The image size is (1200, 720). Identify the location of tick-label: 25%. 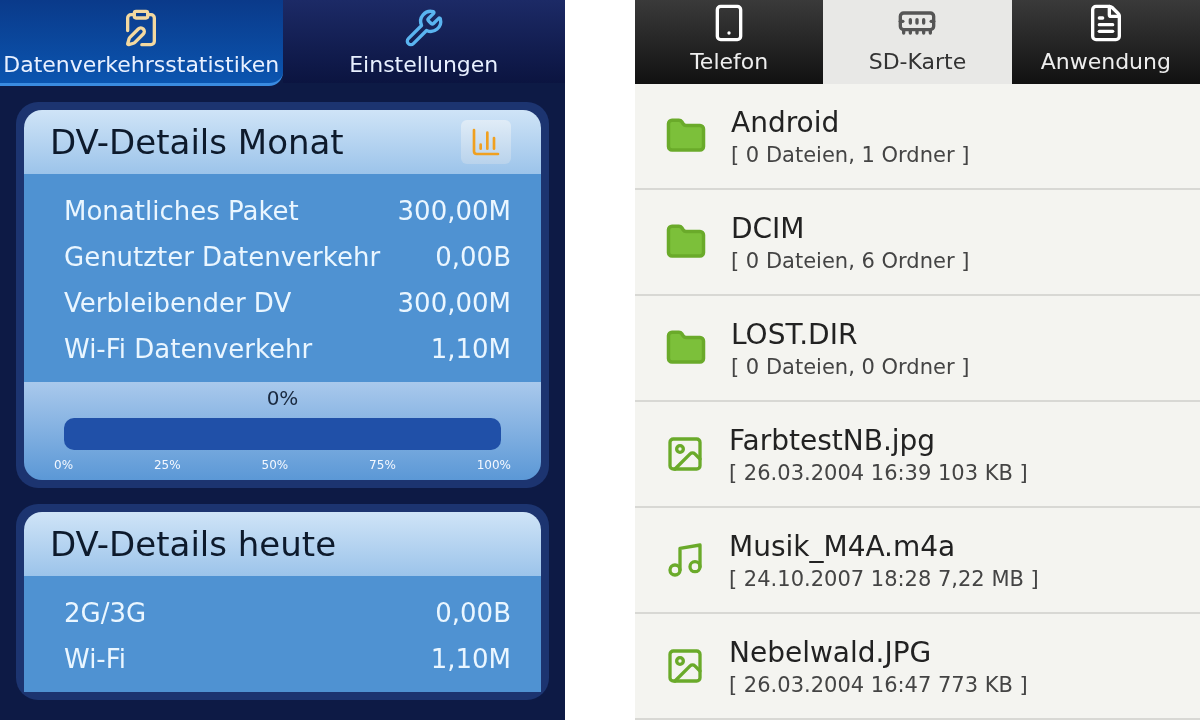
(167, 465).